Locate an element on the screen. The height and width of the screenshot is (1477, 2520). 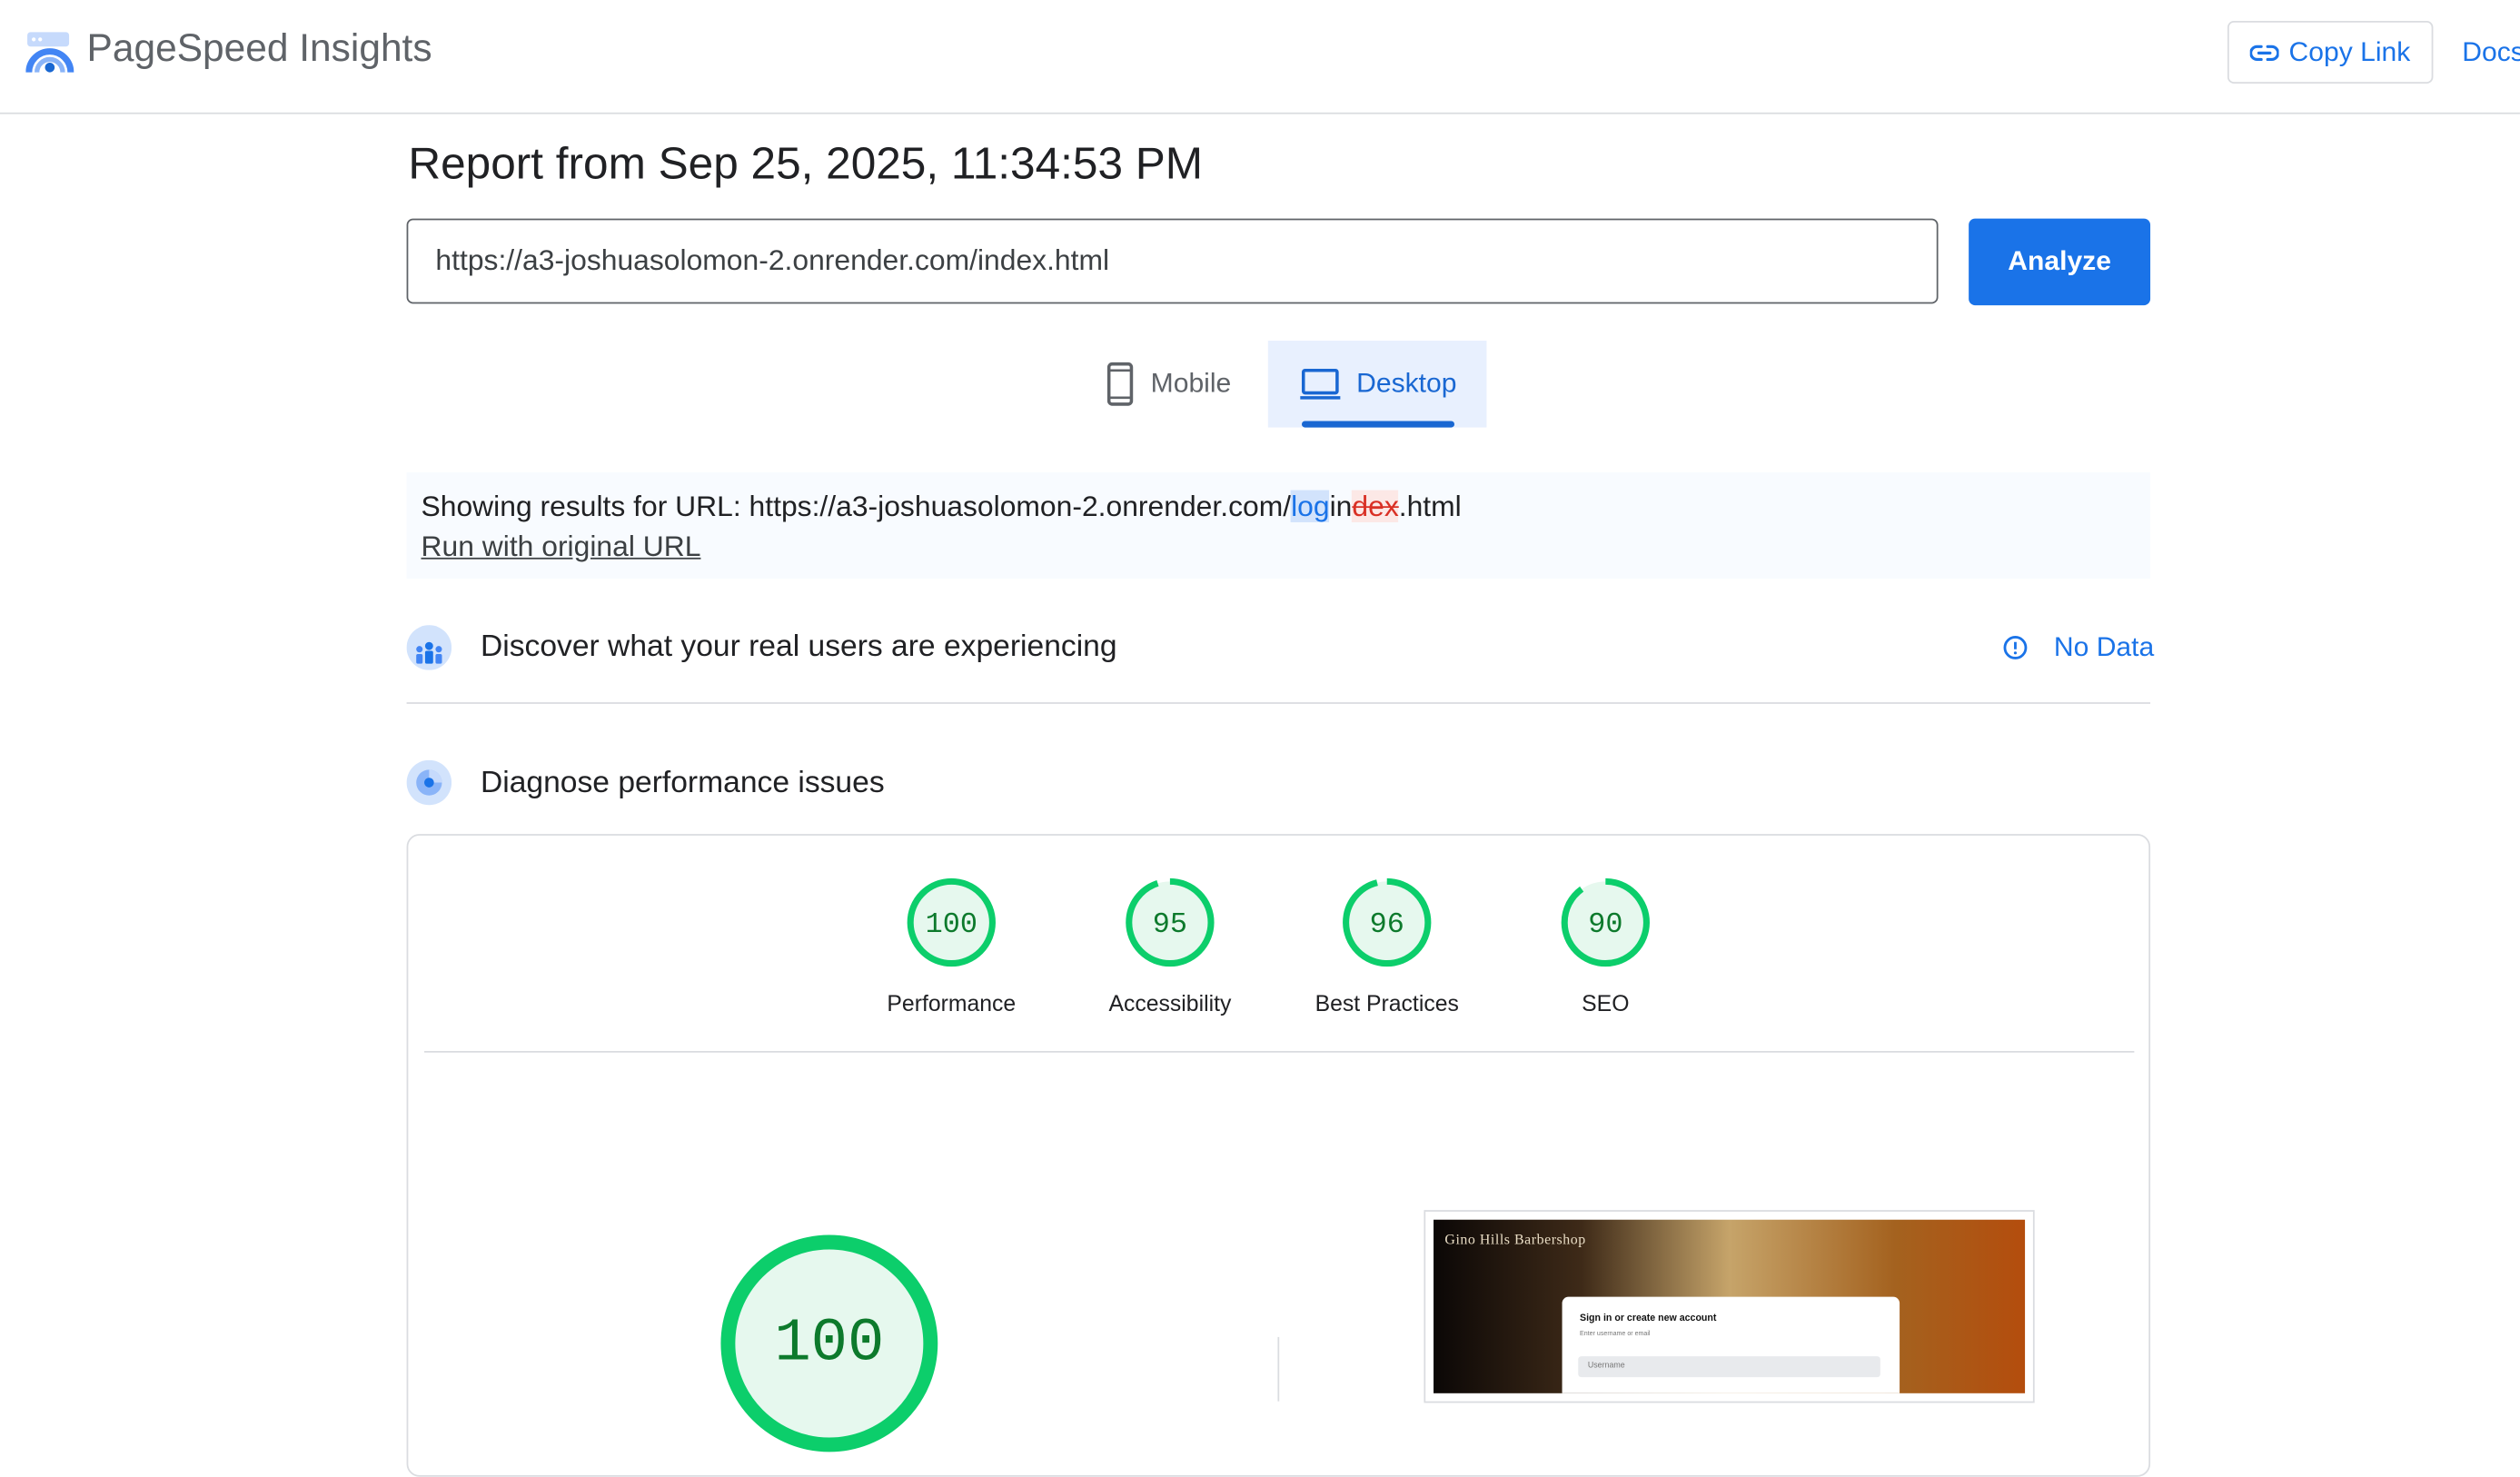
performance-main-gauge: 100 is located at coordinates (829, 1343).